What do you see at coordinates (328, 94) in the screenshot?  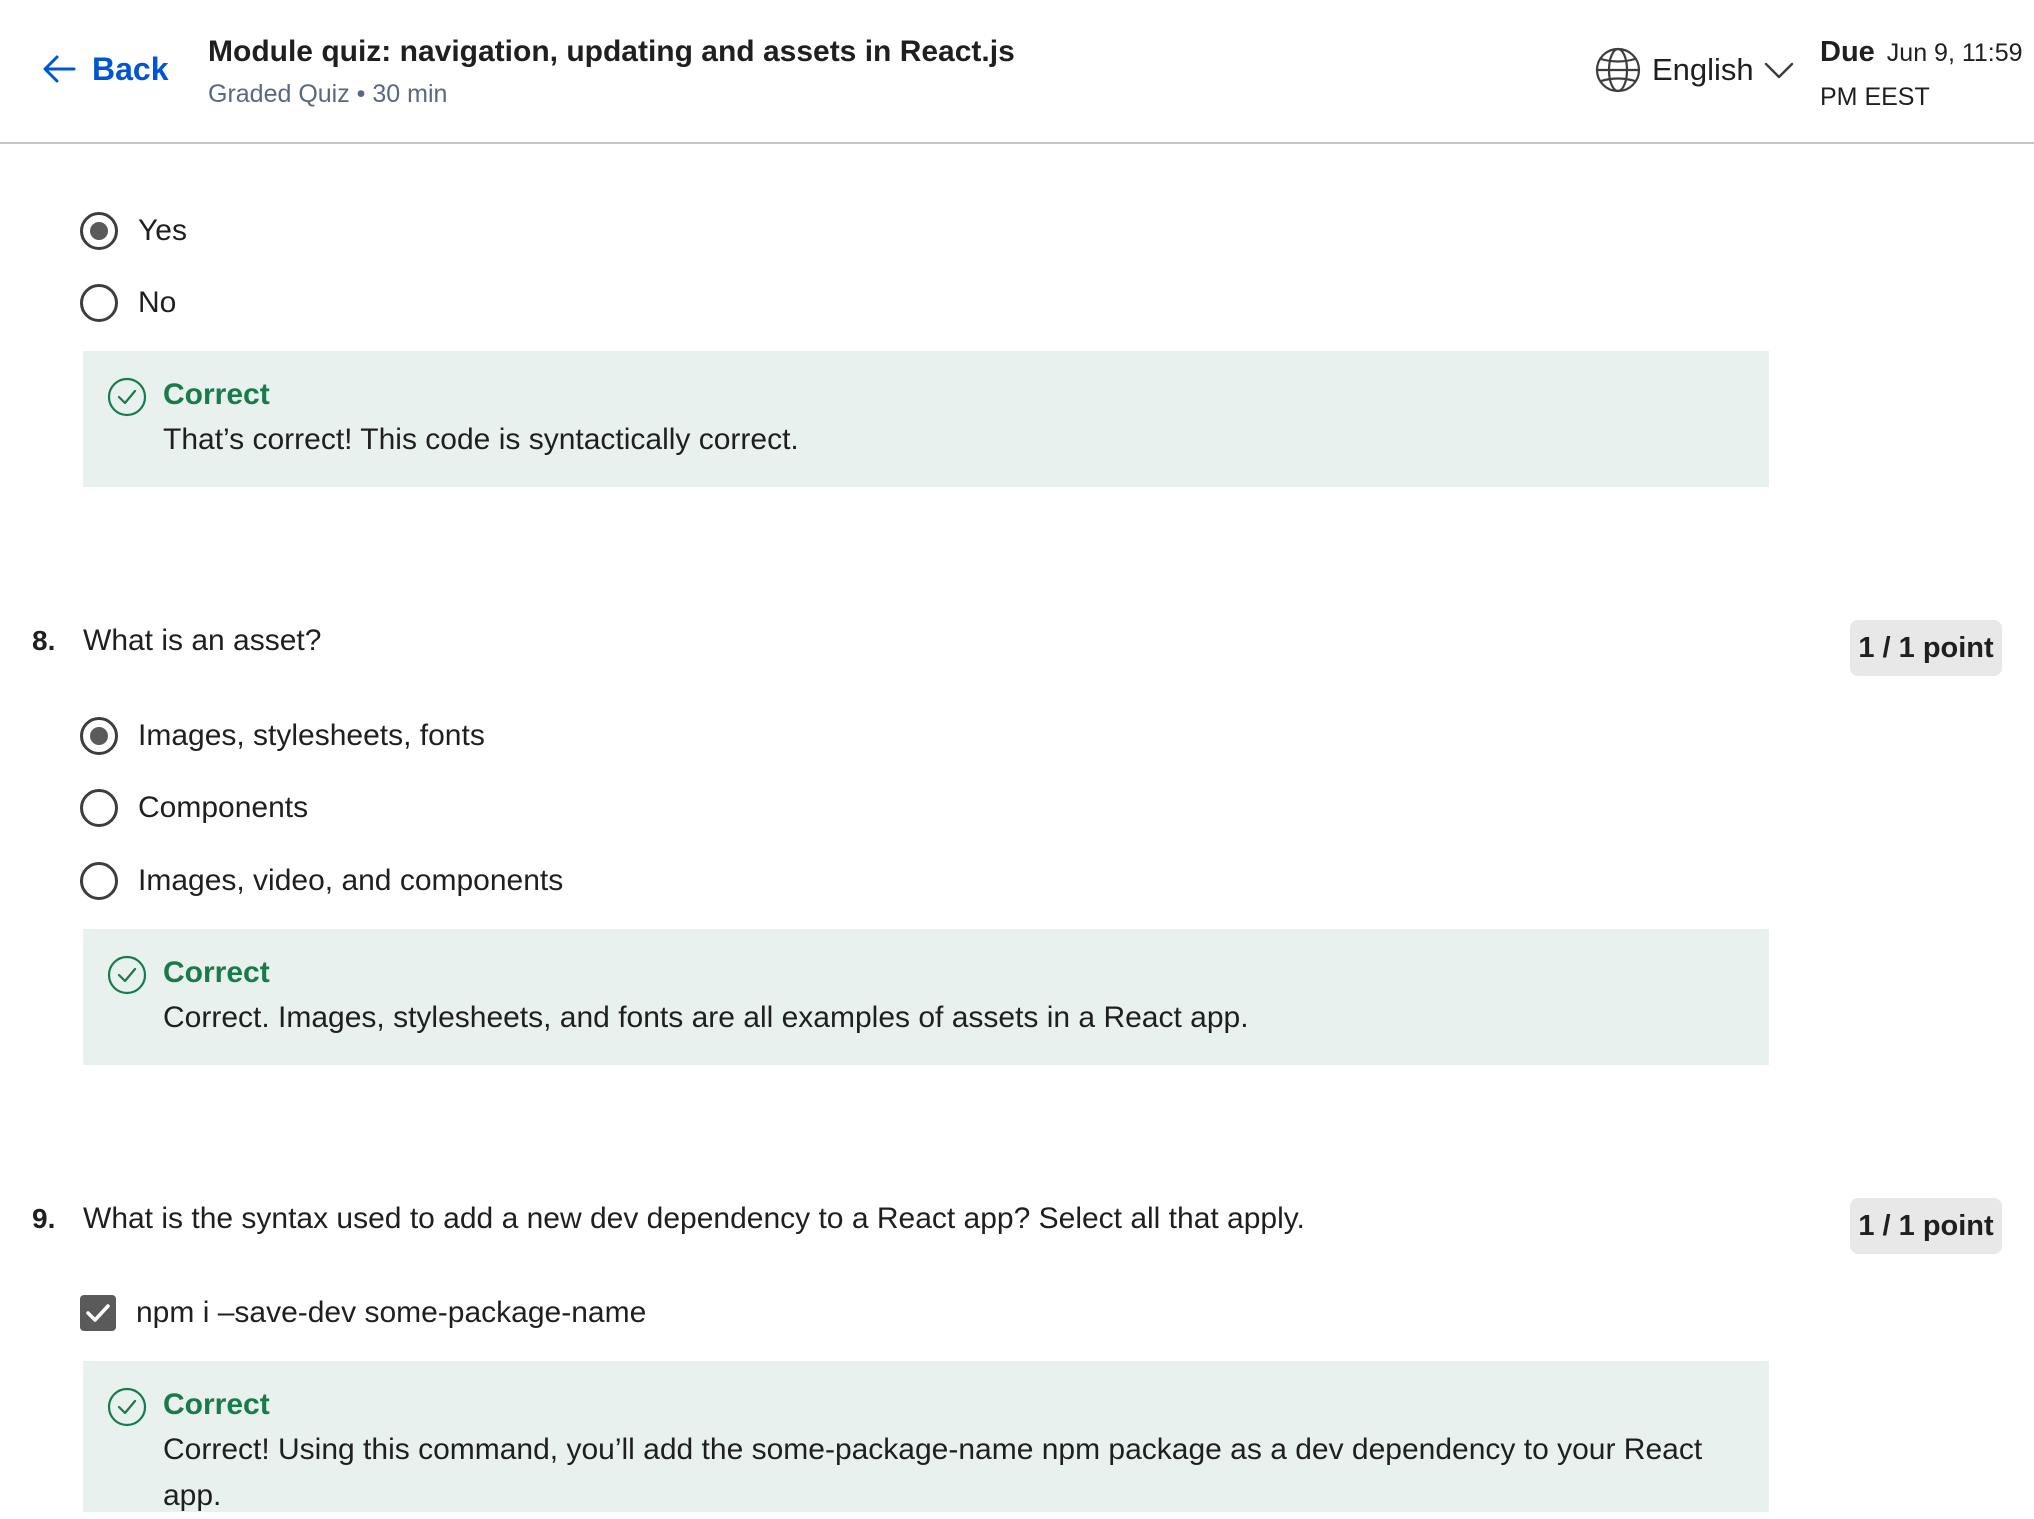 I see `quiz-meta: Graded Quiz • 30 min` at bounding box center [328, 94].